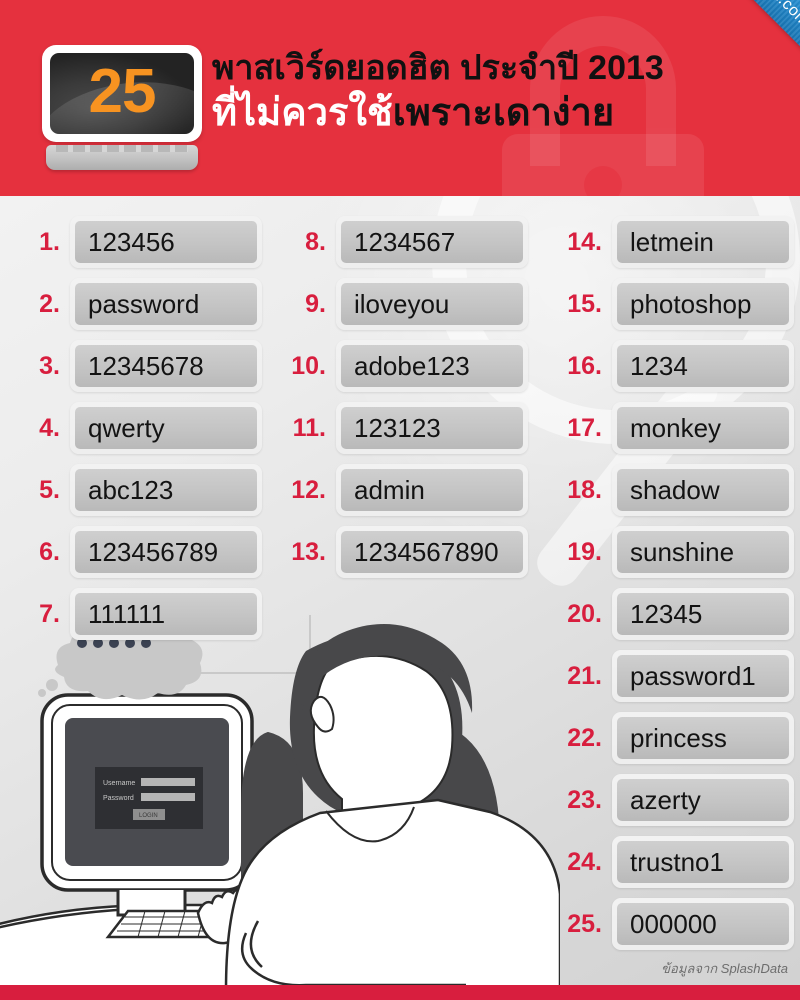 The image size is (800, 1000). I want to click on password-box: 123456, so click(166, 242).